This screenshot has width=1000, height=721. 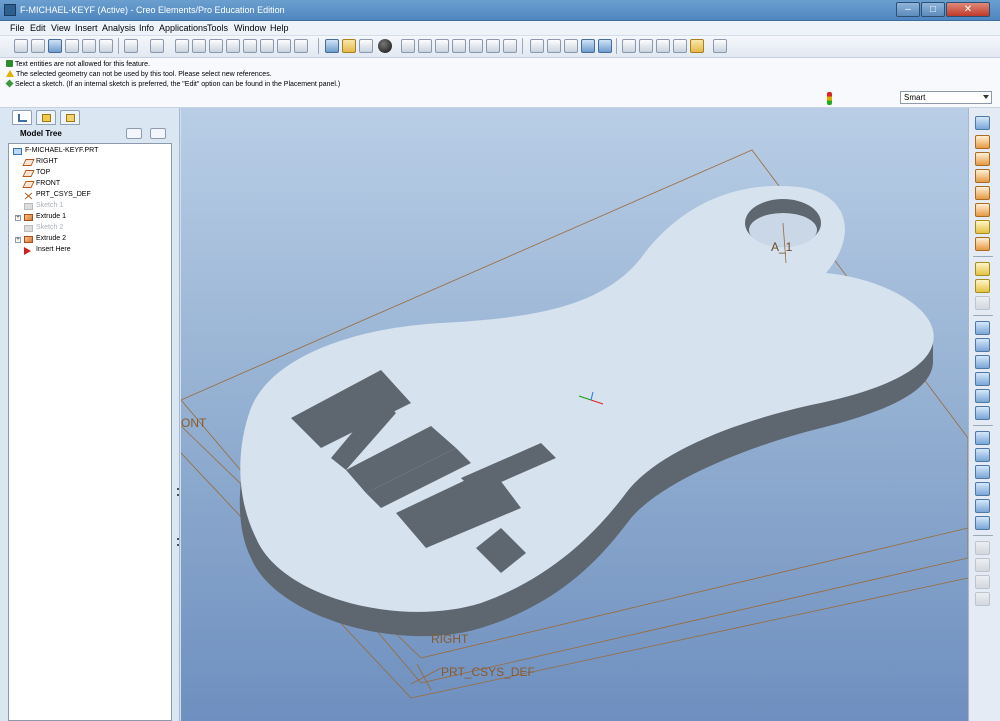 I want to click on view-manager-icon, so click(x=510, y=46).